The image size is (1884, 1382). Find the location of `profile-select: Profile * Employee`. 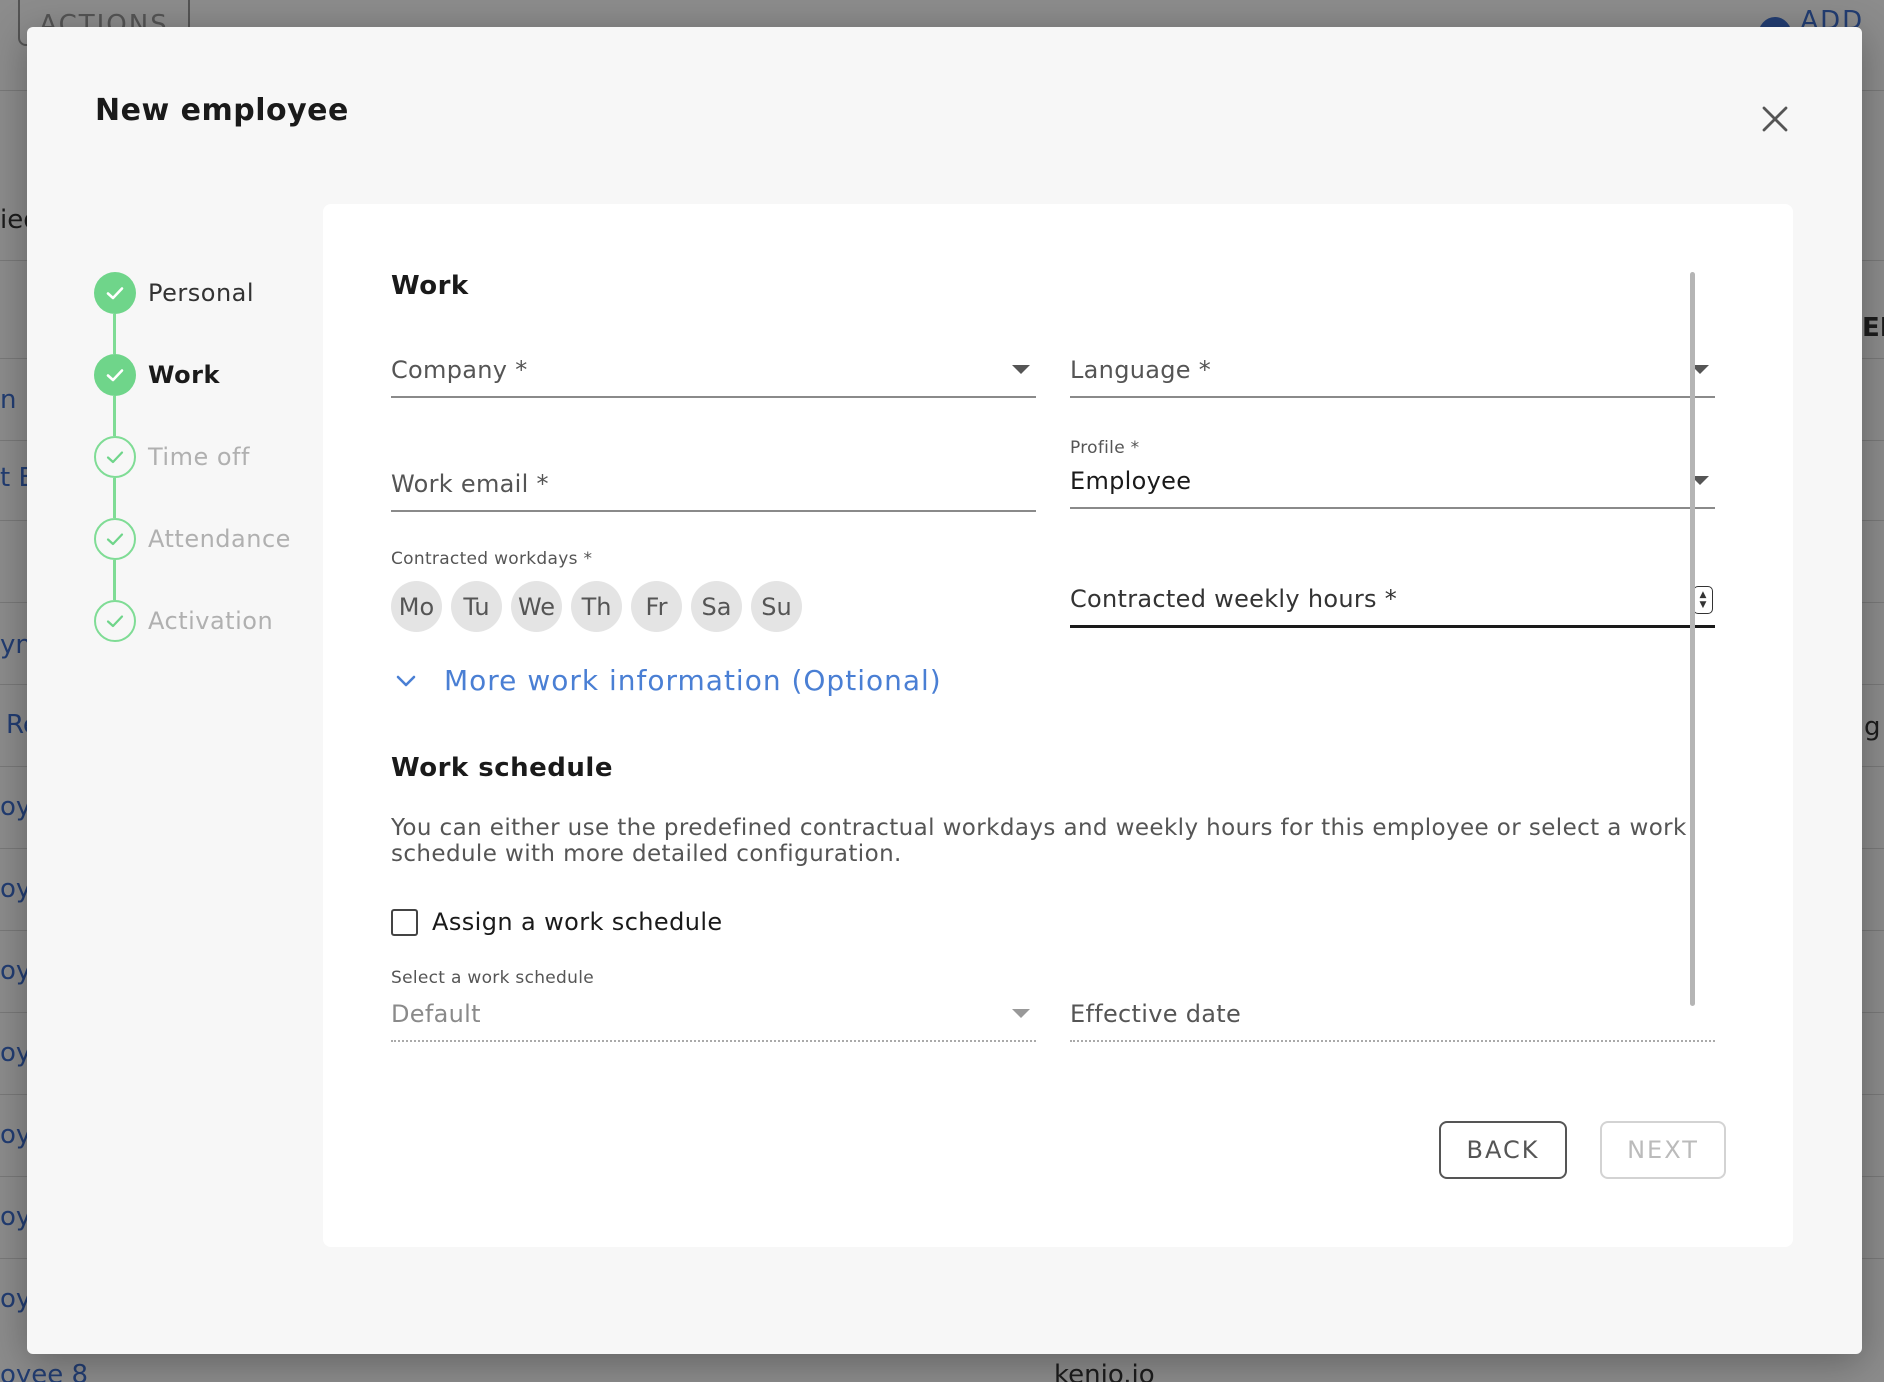

profile-select: Profile * Employee is located at coordinates (1392, 473).